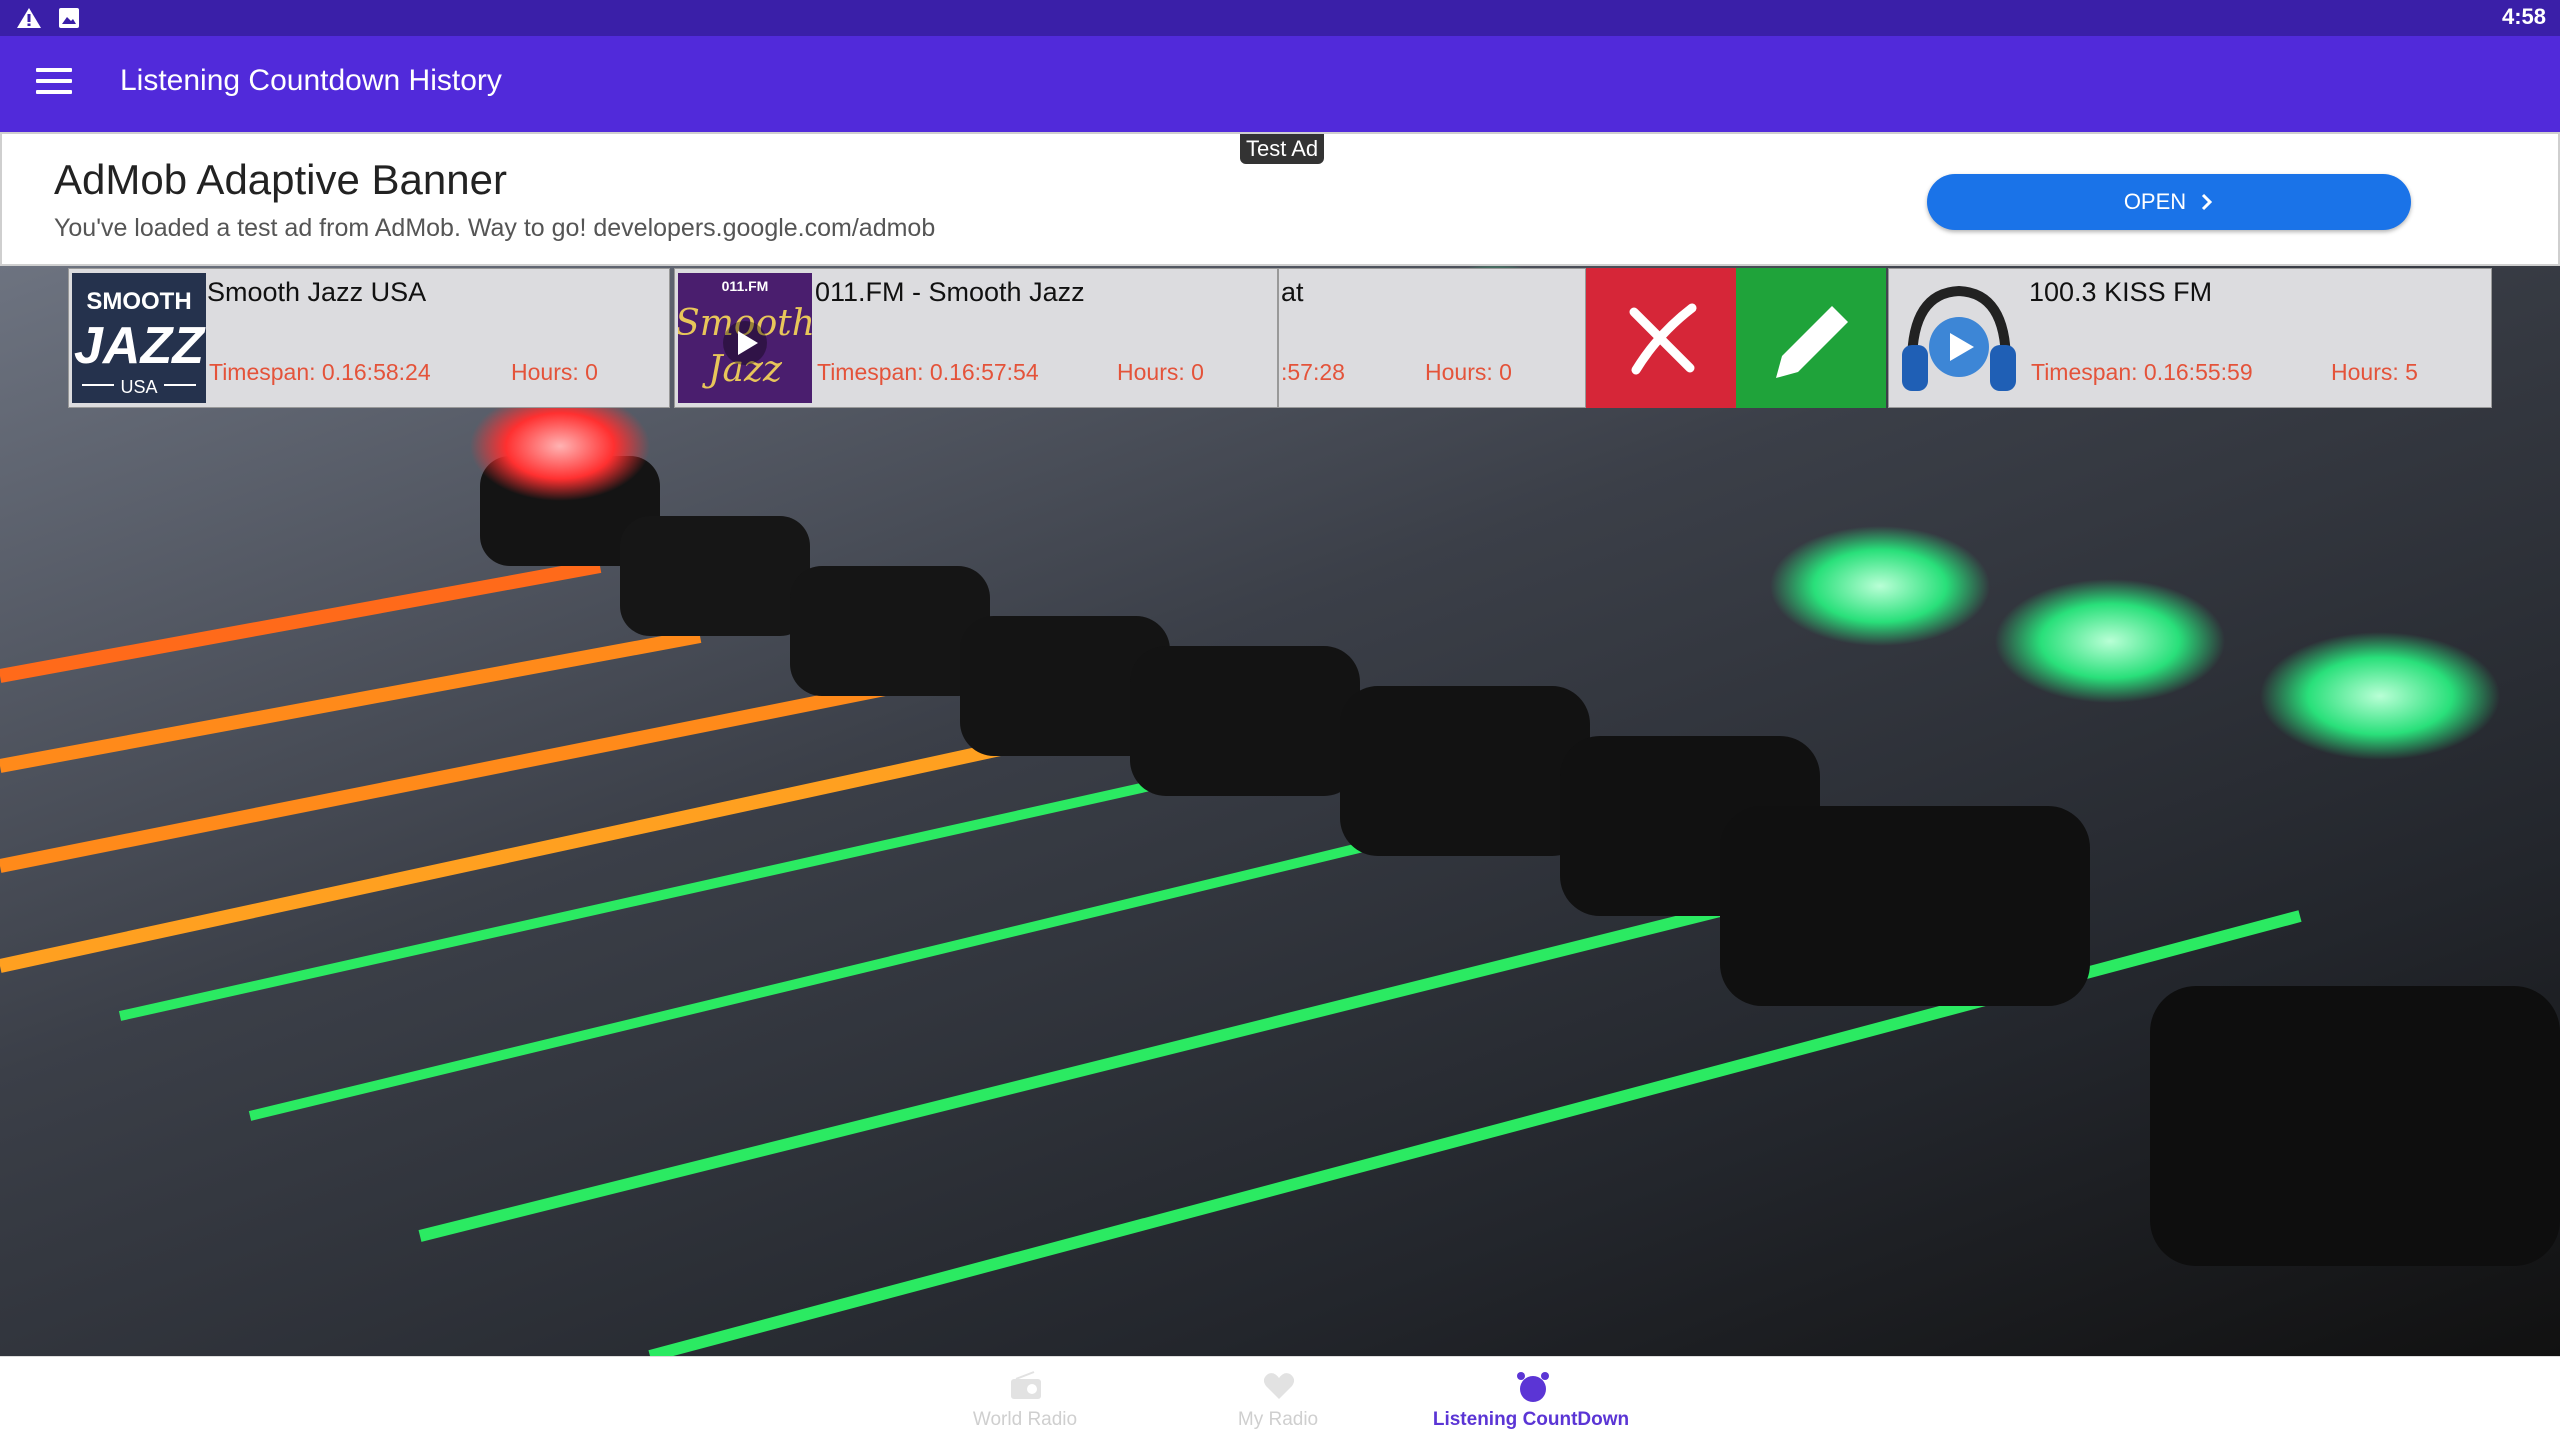 The height and width of the screenshot is (1441, 2560). I want to click on station-logo-011fm: 011.FM Smooth Jazz, so click(745, 338).